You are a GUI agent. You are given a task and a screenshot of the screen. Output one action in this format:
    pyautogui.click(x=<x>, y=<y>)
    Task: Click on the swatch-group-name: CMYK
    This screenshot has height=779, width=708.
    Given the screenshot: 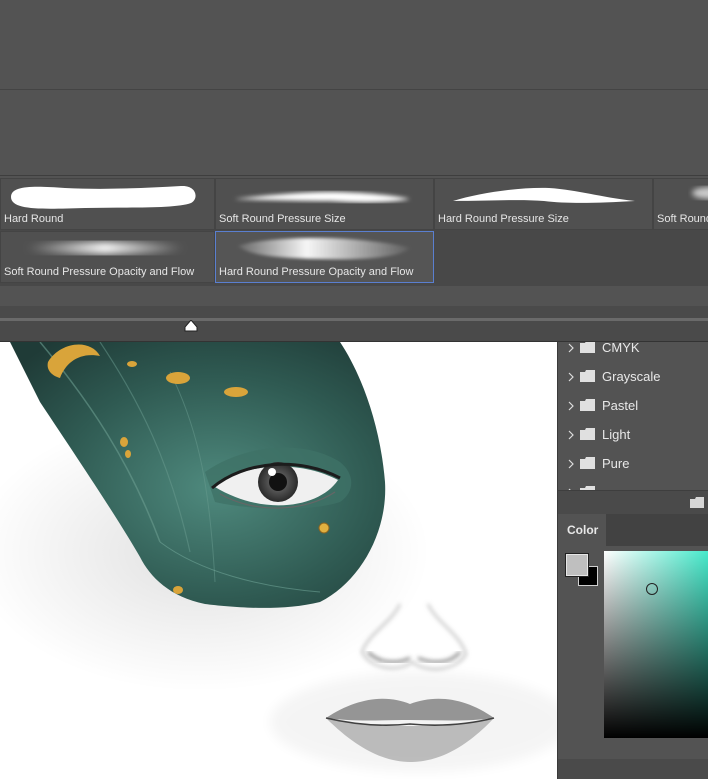 What is the action you would take?
    pyautogui.click(x=621, y=348)
    